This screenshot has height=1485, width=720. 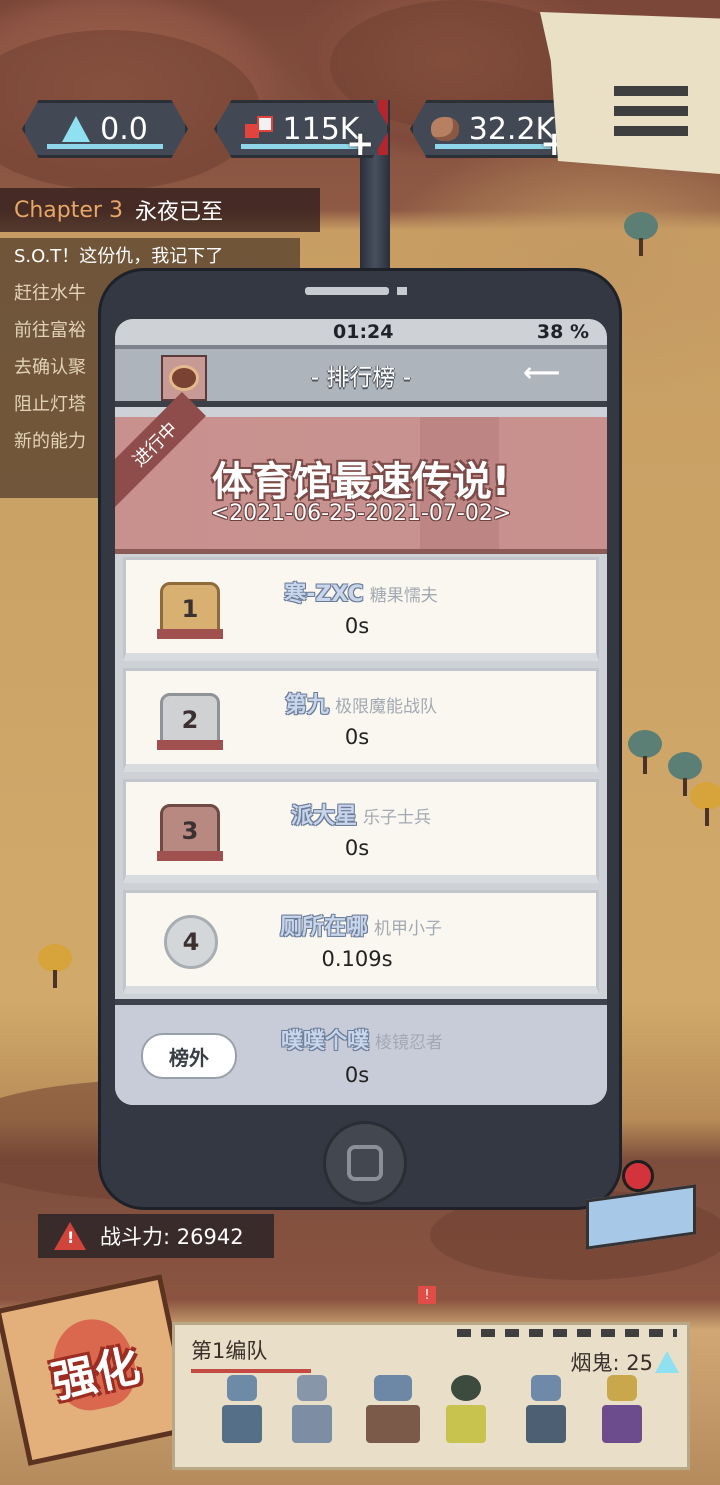 I want to click on player-name: 派大星, so click(x=323, y=816).